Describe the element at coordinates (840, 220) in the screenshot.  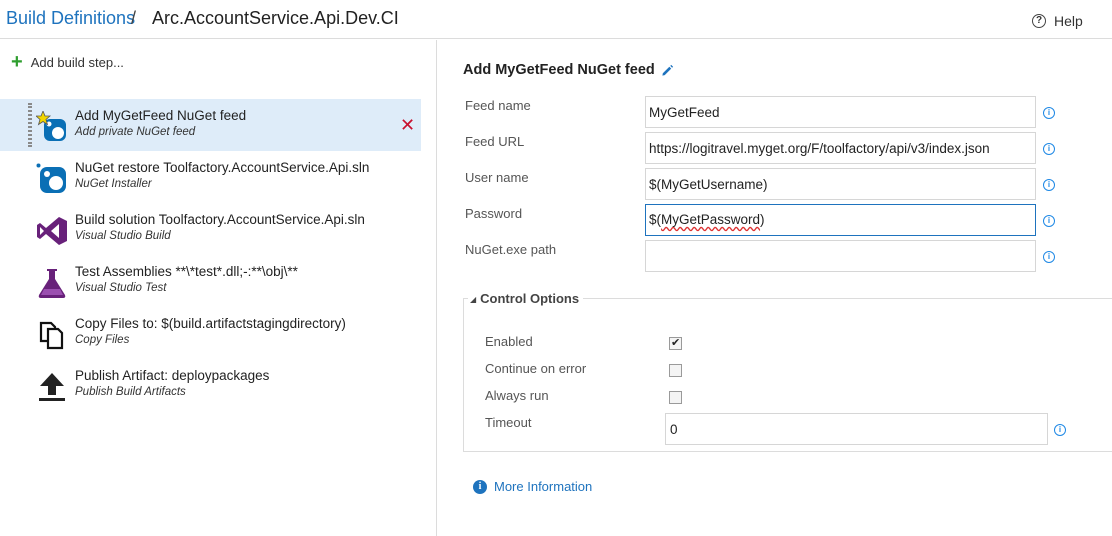
I see `password-input: $(MyGetPassword)` at that location.